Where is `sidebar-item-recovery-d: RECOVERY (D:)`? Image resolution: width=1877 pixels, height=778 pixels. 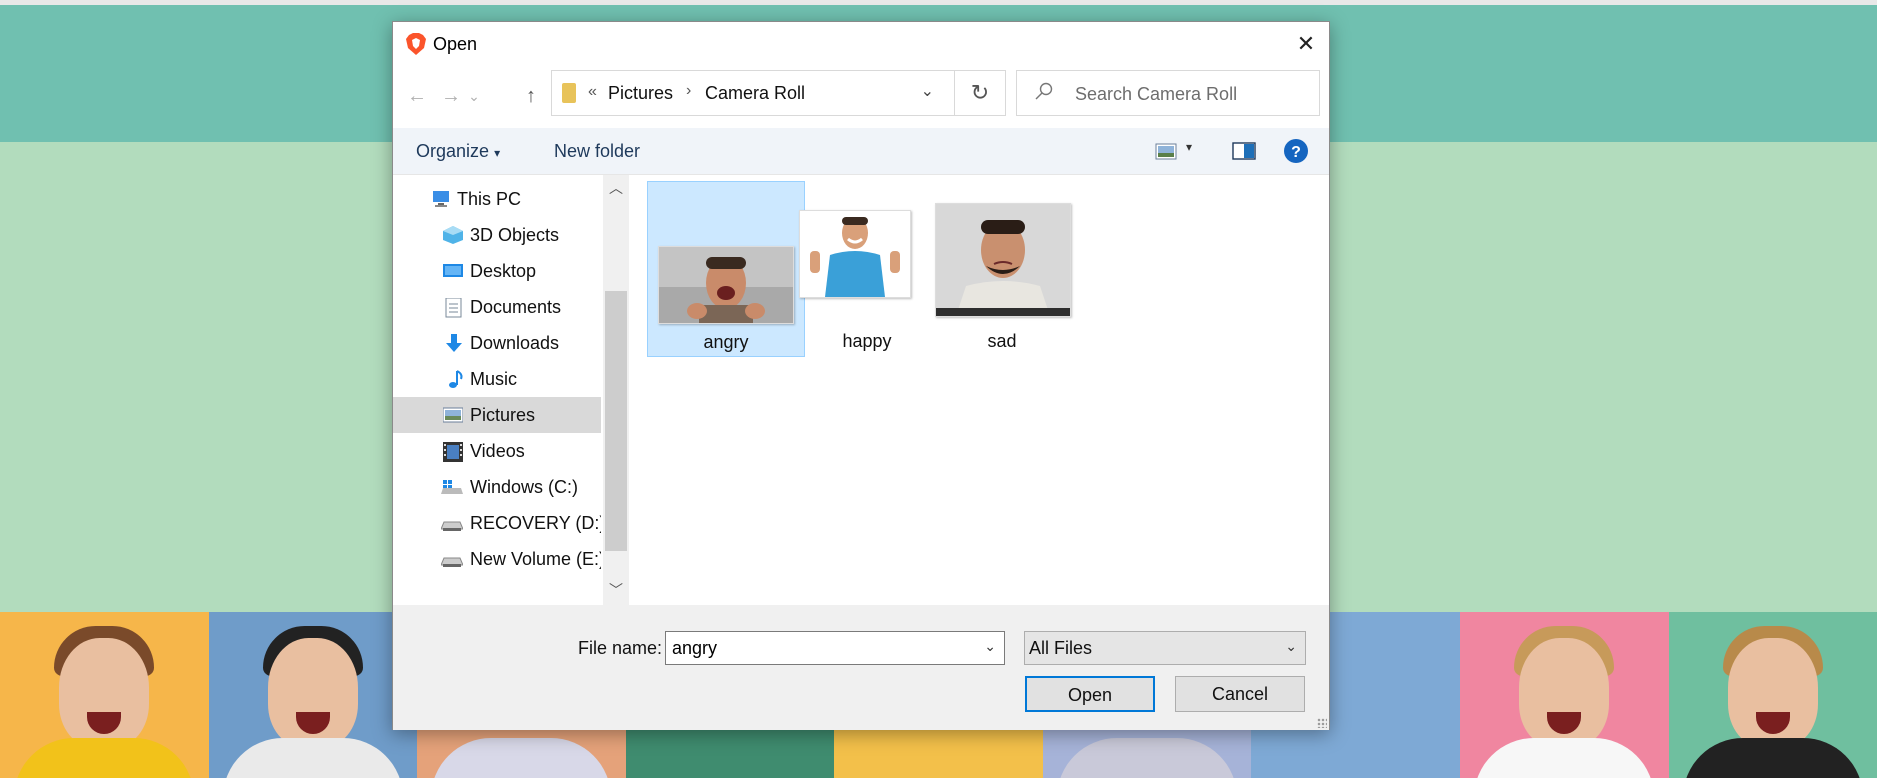
sidebar-item-recovery-d: RECOVERY (D:) is located at coordinates (497, 523).